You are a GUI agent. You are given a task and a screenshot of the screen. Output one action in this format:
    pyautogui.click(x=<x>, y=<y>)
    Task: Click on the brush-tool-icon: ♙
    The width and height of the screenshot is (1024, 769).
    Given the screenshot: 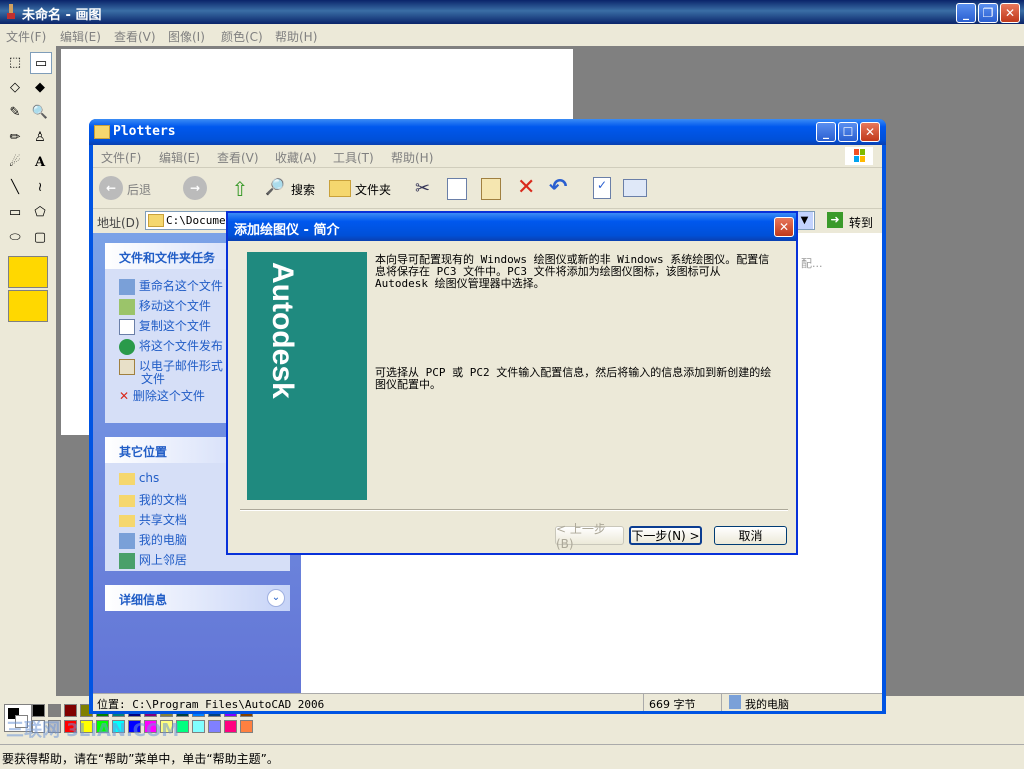 What is the action you would take?
    pyautogui.click(x=40, y=137)
    